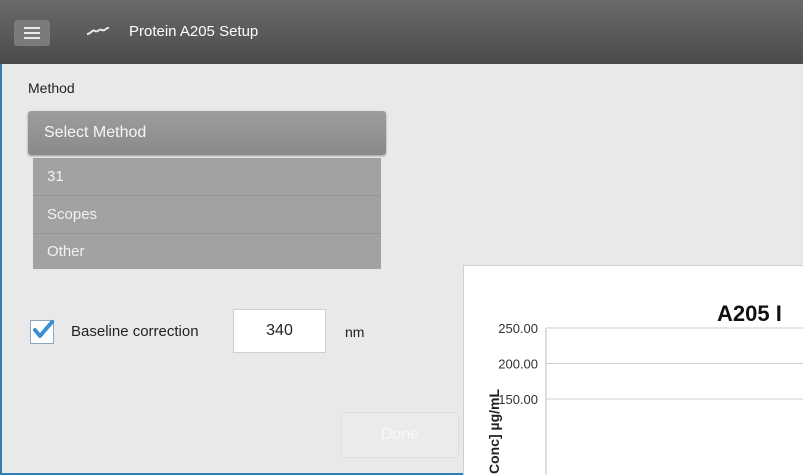 This screenshot has width=803, height=475. What do you see at coordinates (207, 177) in the screenshot?
I see `method-option-31: 31` at bounding box center [207, 177].